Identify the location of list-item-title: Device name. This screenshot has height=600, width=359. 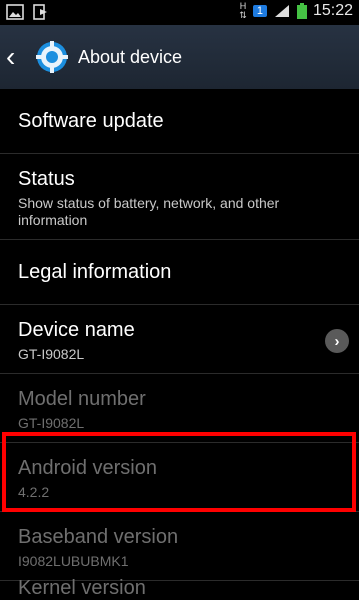
(76, 330).